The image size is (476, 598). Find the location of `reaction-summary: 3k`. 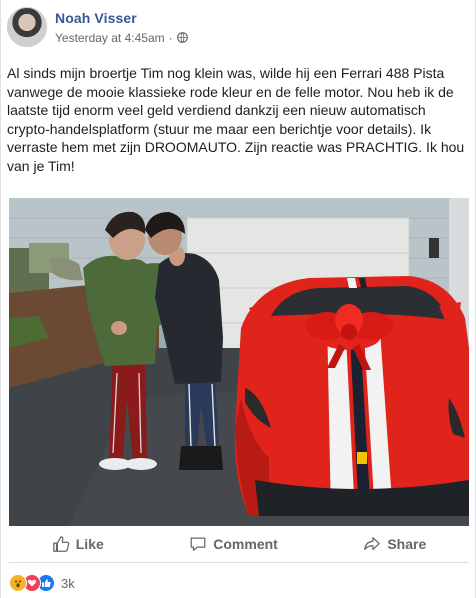

reaction-summary: 3k is located at coordinates (42, 583).